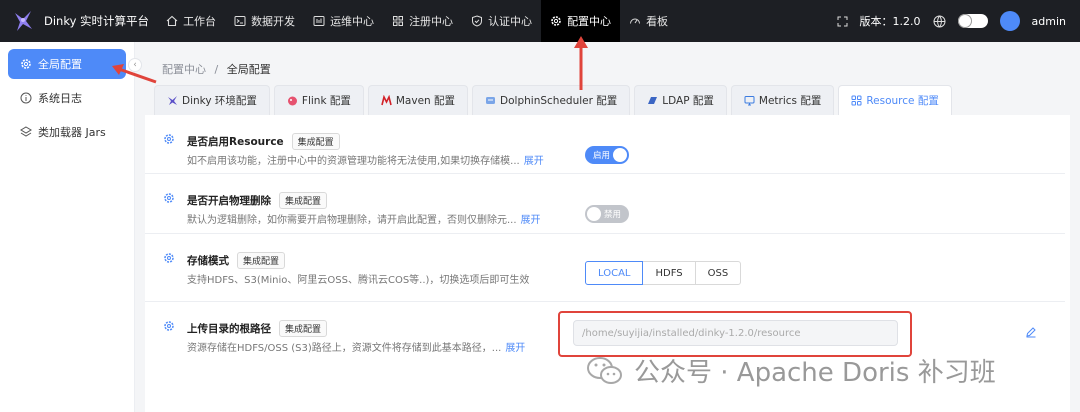 Image resolution: width=1080 pixels, height=412 pixels. What do you see at coordinates (559, 101) in the screenshot?
I see `tab-label: DolphinScheduler 配置` at bounding box center [559, 101].